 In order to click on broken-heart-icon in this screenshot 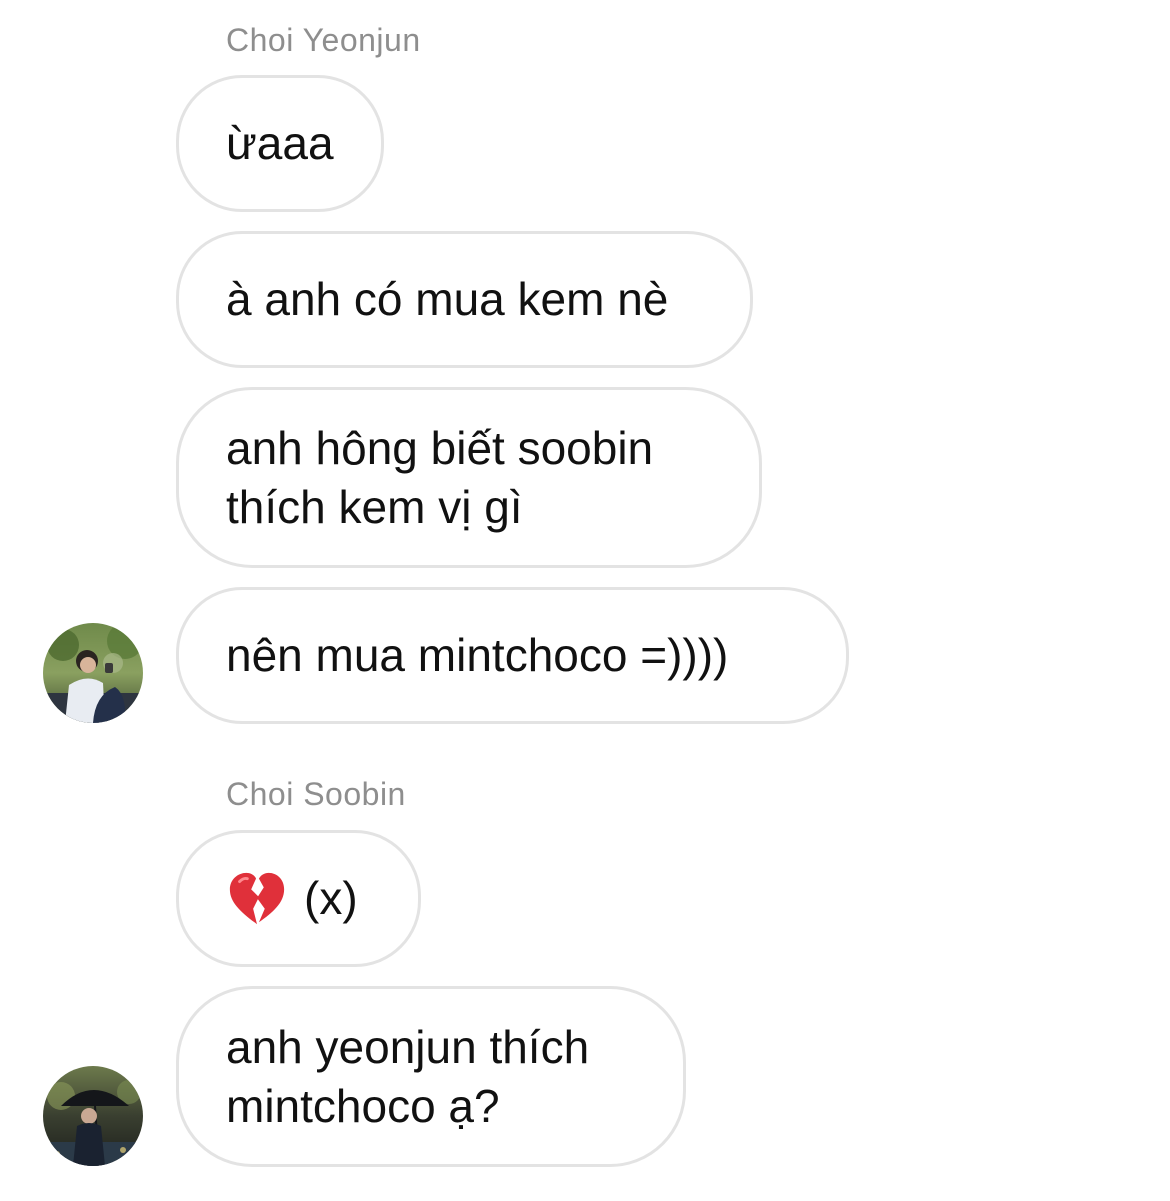, I will do `click(257, 899)`.